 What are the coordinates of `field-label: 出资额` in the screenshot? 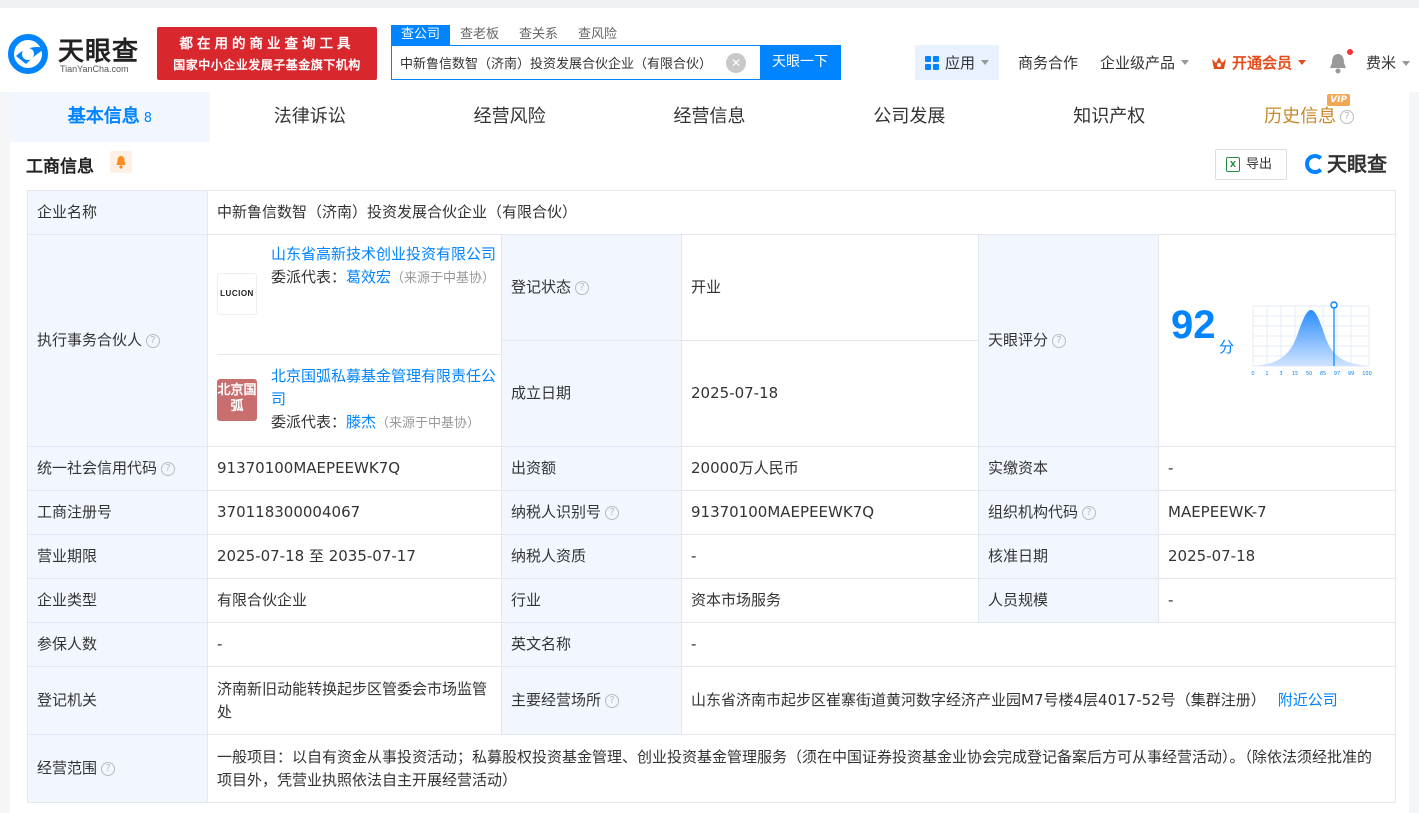 It's located at (591, 468).